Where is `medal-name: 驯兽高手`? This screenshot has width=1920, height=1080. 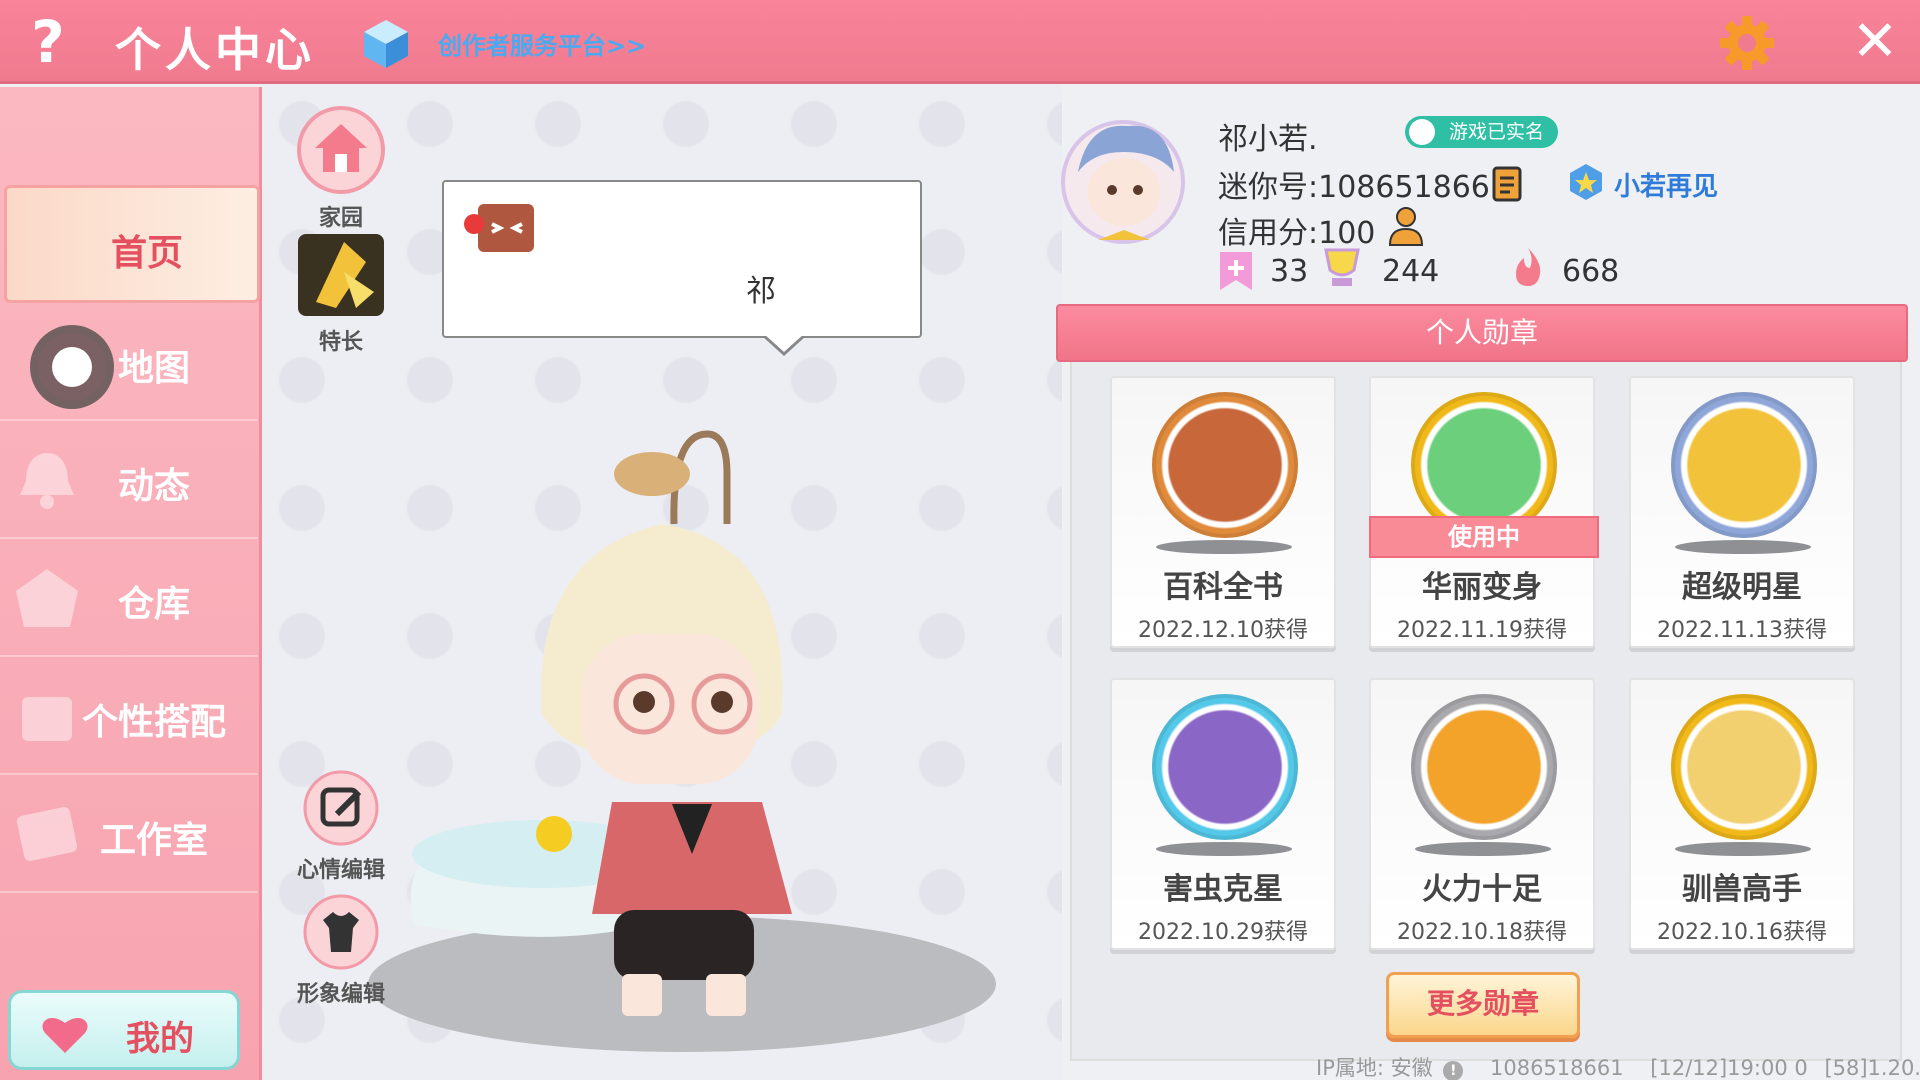 medal-name: 驯兽高手 is located at coordinates (1742, 889).